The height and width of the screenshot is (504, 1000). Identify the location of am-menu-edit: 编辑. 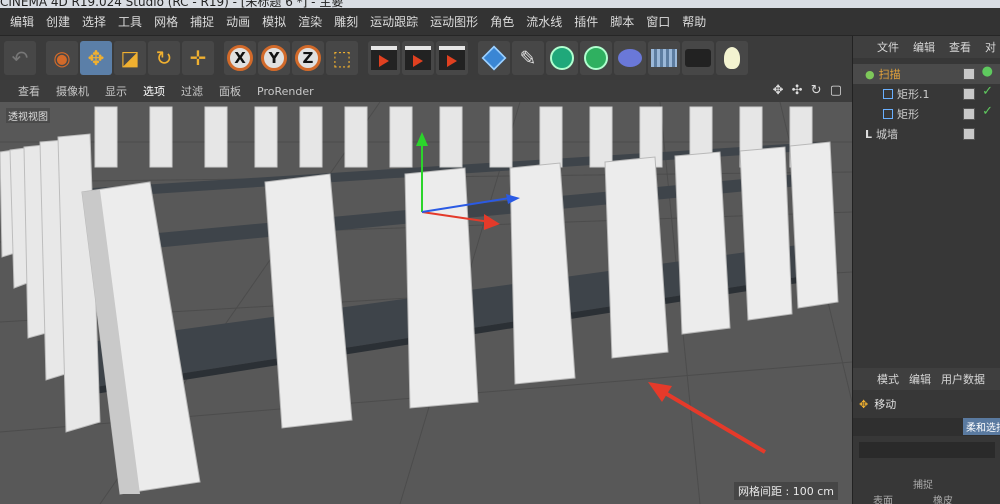
(920, 379).